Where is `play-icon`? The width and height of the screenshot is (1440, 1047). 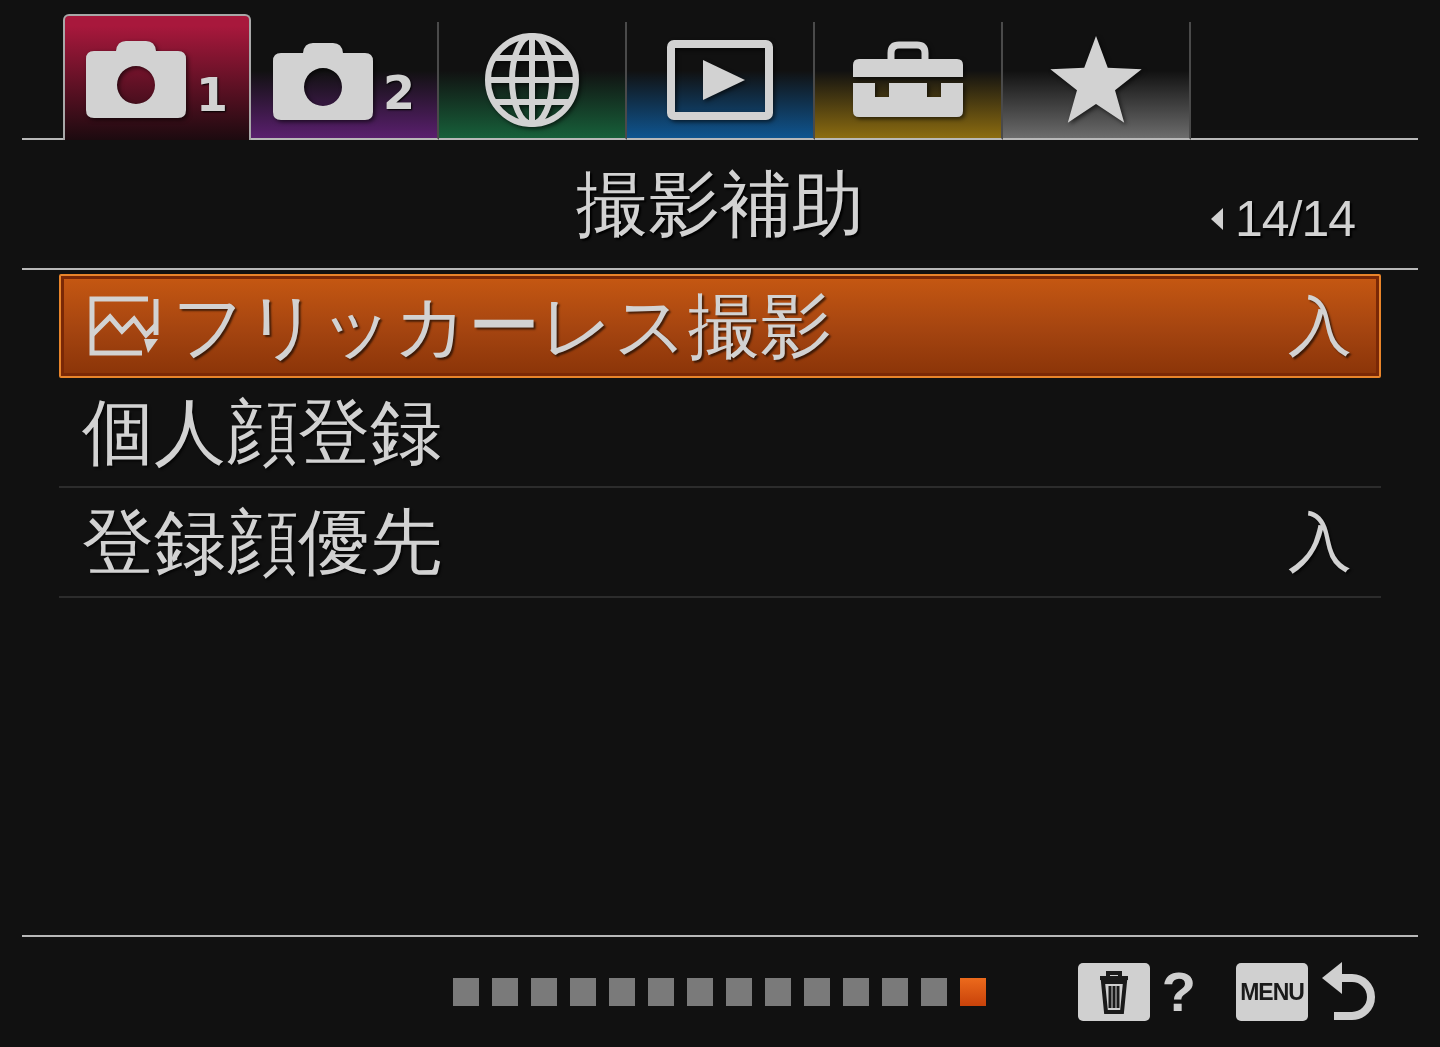 play-icon is located at coordinates (720, 80).